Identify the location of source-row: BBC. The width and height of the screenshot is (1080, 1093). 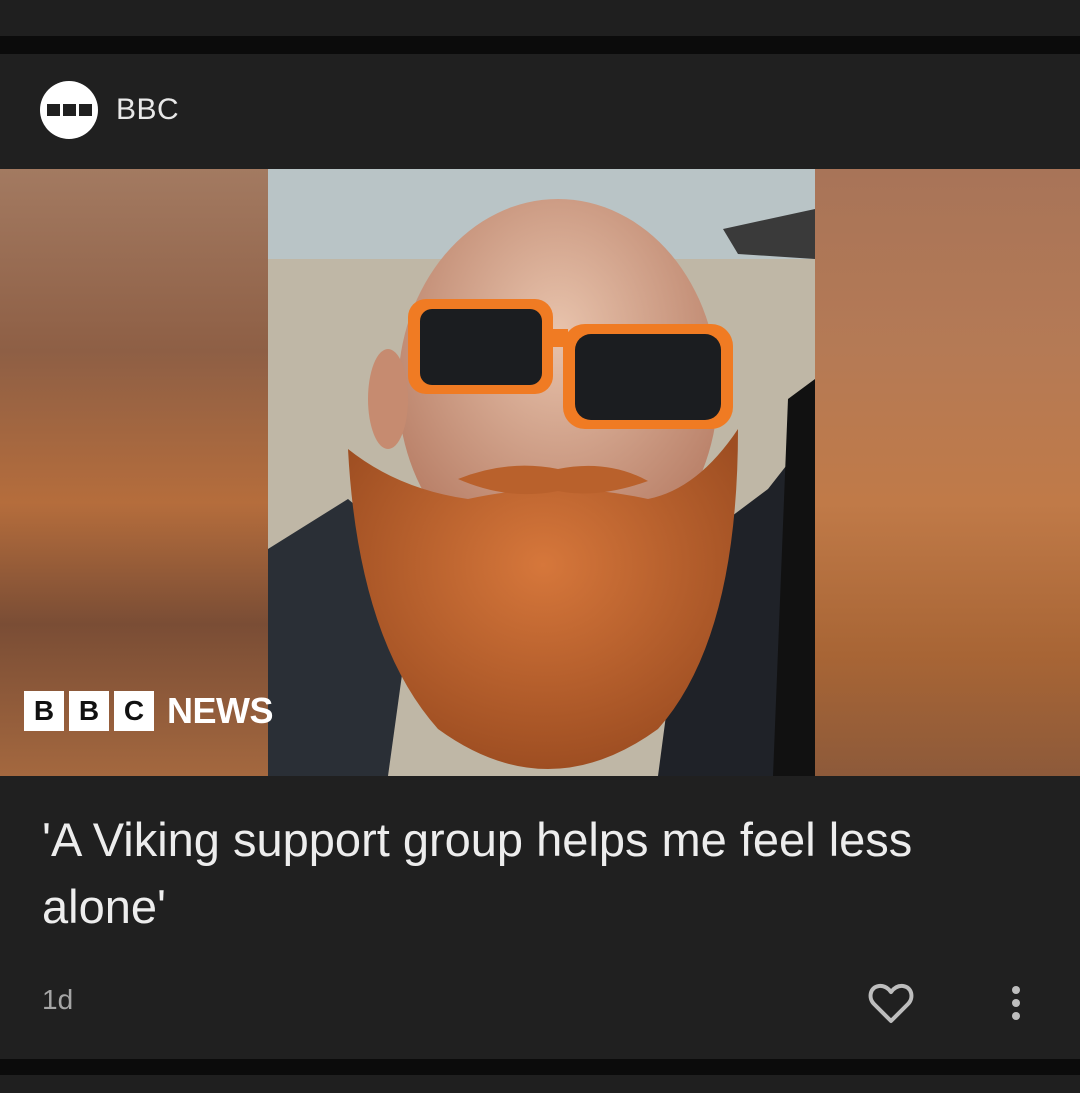
(109, 110).